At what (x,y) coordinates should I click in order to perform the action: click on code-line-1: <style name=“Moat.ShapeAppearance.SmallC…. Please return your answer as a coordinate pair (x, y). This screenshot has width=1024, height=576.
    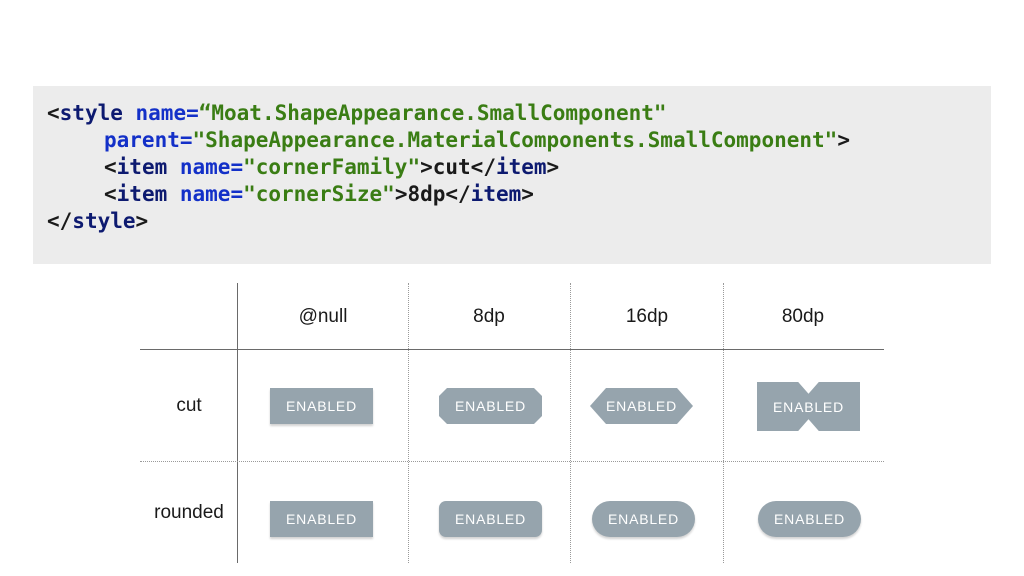
    Looking at the image, I should click on (357, 113).